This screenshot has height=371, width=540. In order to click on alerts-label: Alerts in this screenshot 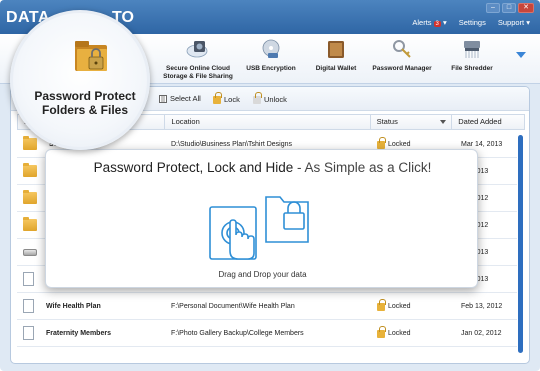, I will do `click(422, 22)`.